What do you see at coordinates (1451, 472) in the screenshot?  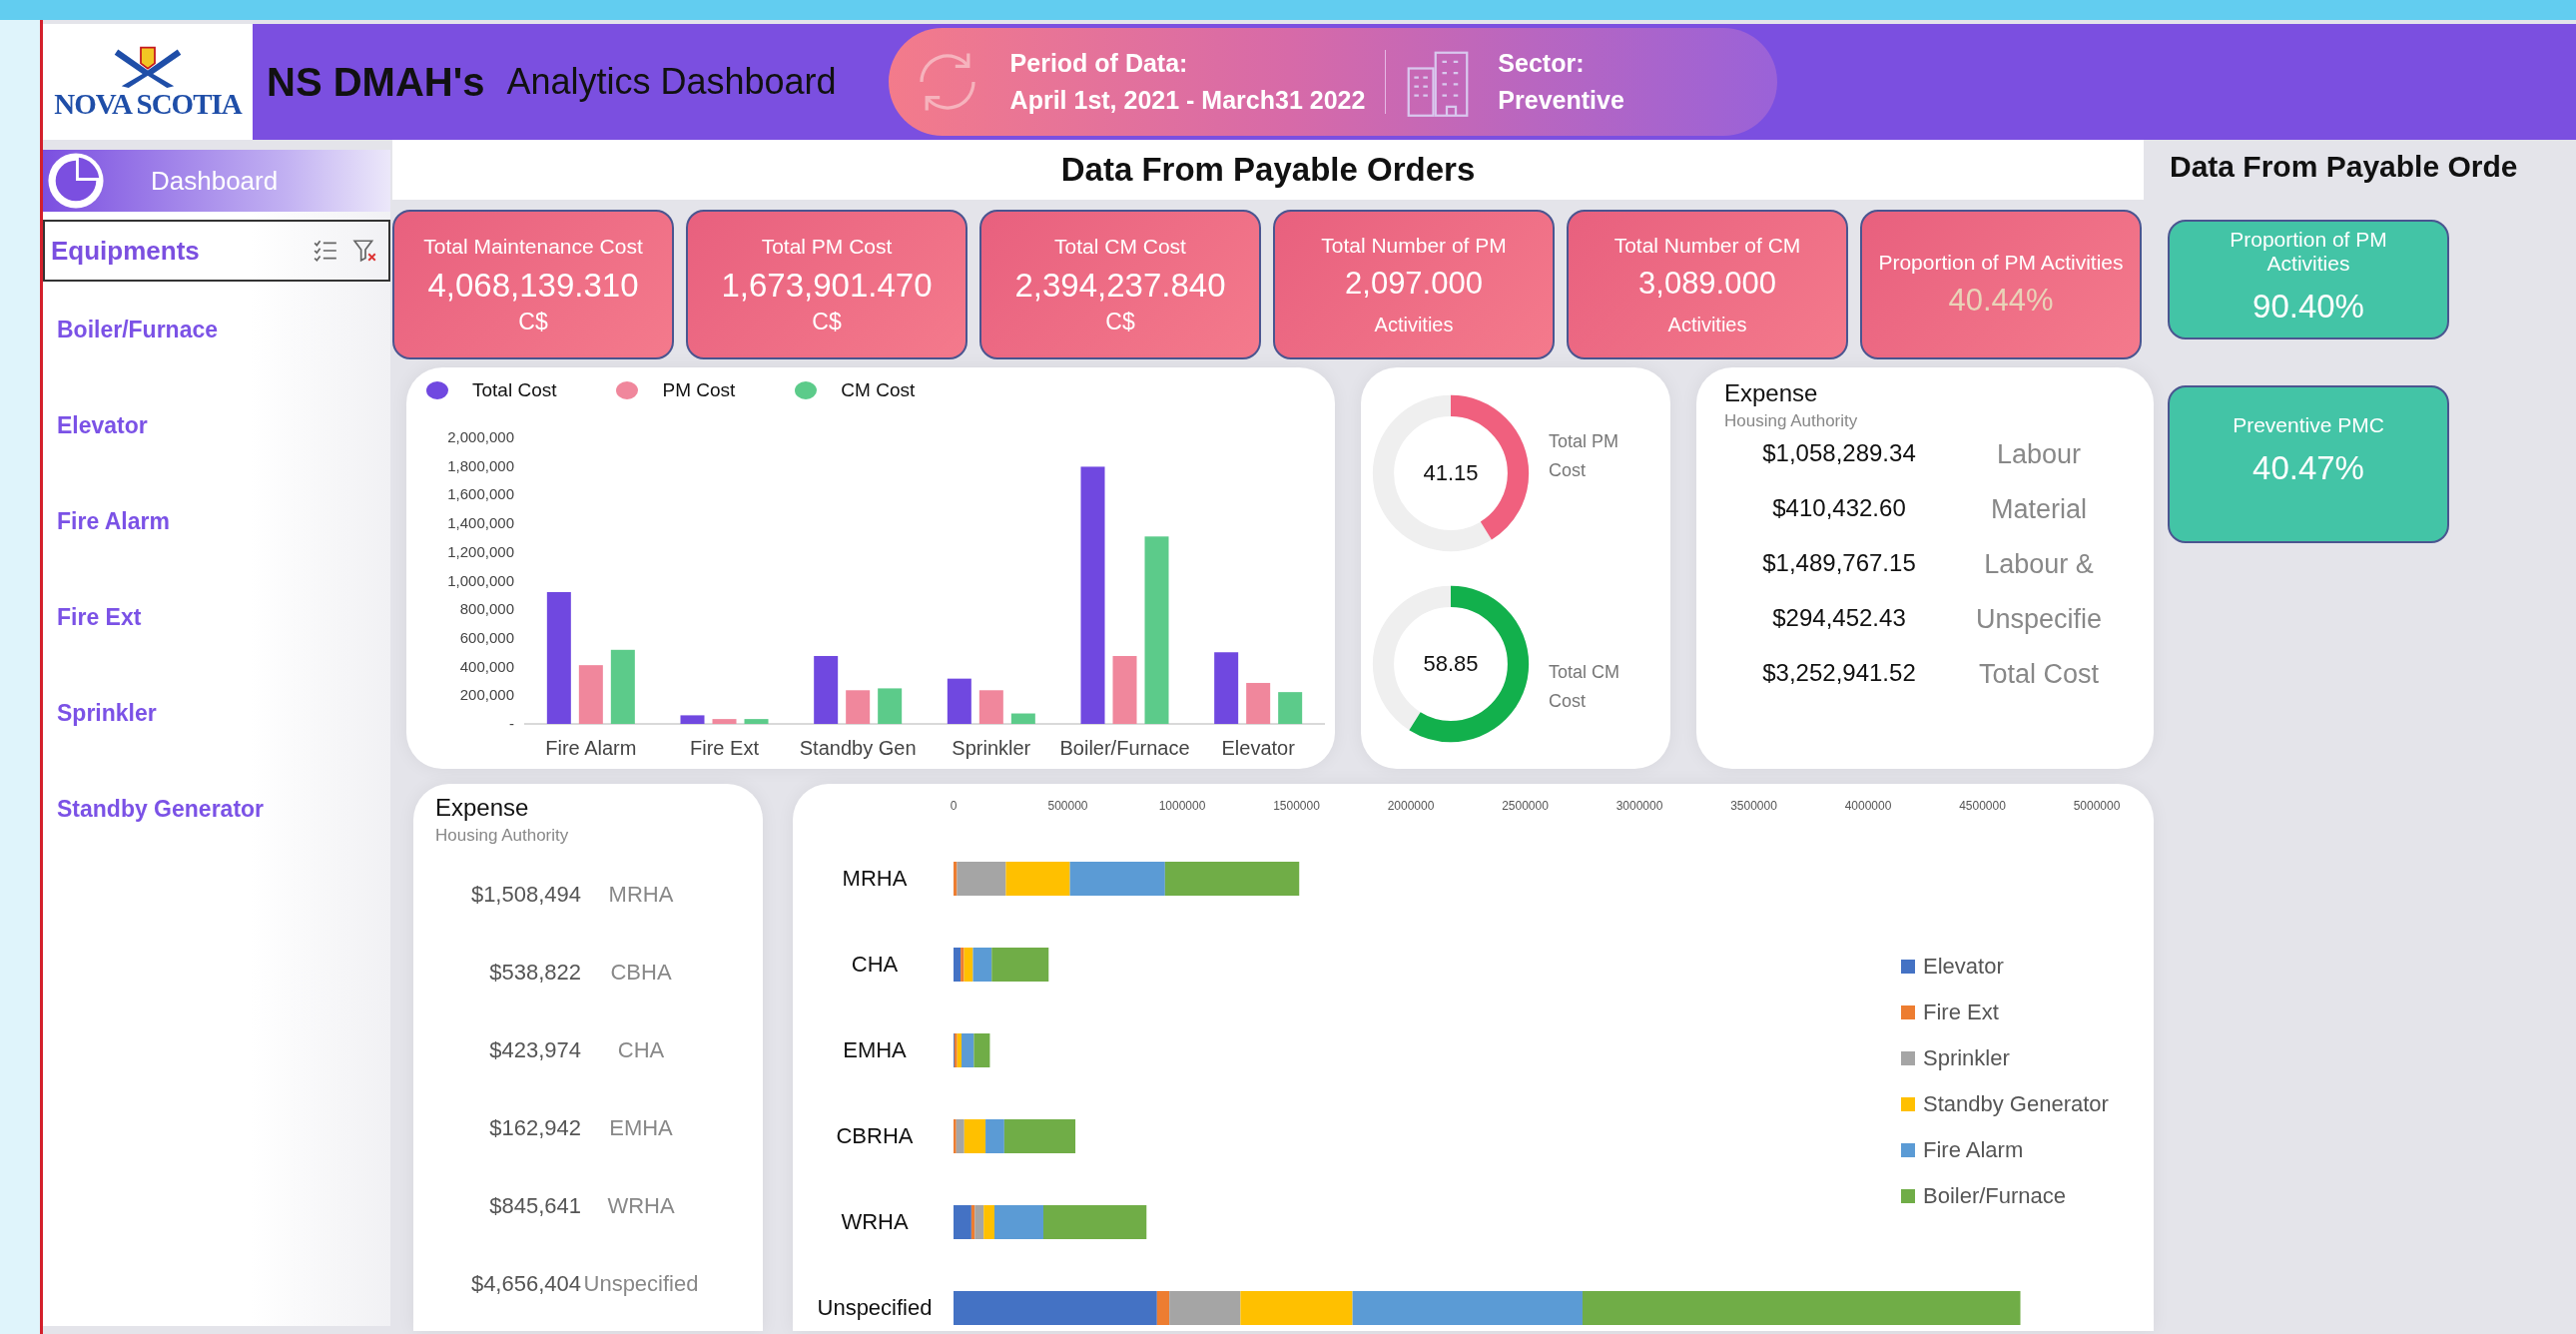 I see `gauge-value: 41.15` at bounding box center [1451, 472].